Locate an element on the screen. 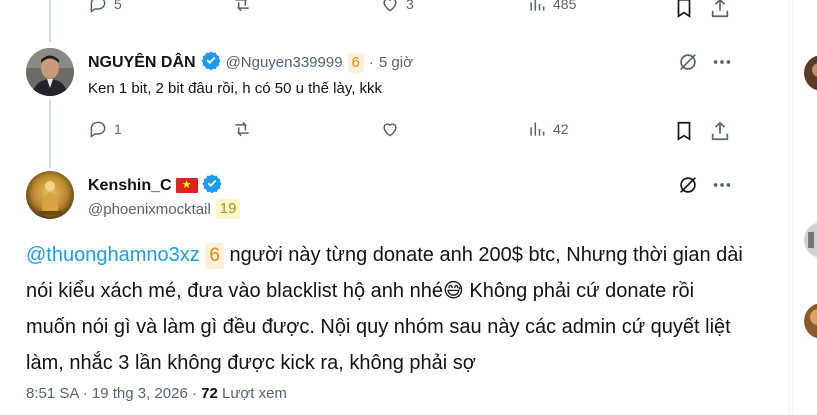 The image size is (817, 415). mention-link: @thuonghamno3xz is located at coordinates (113, 255).